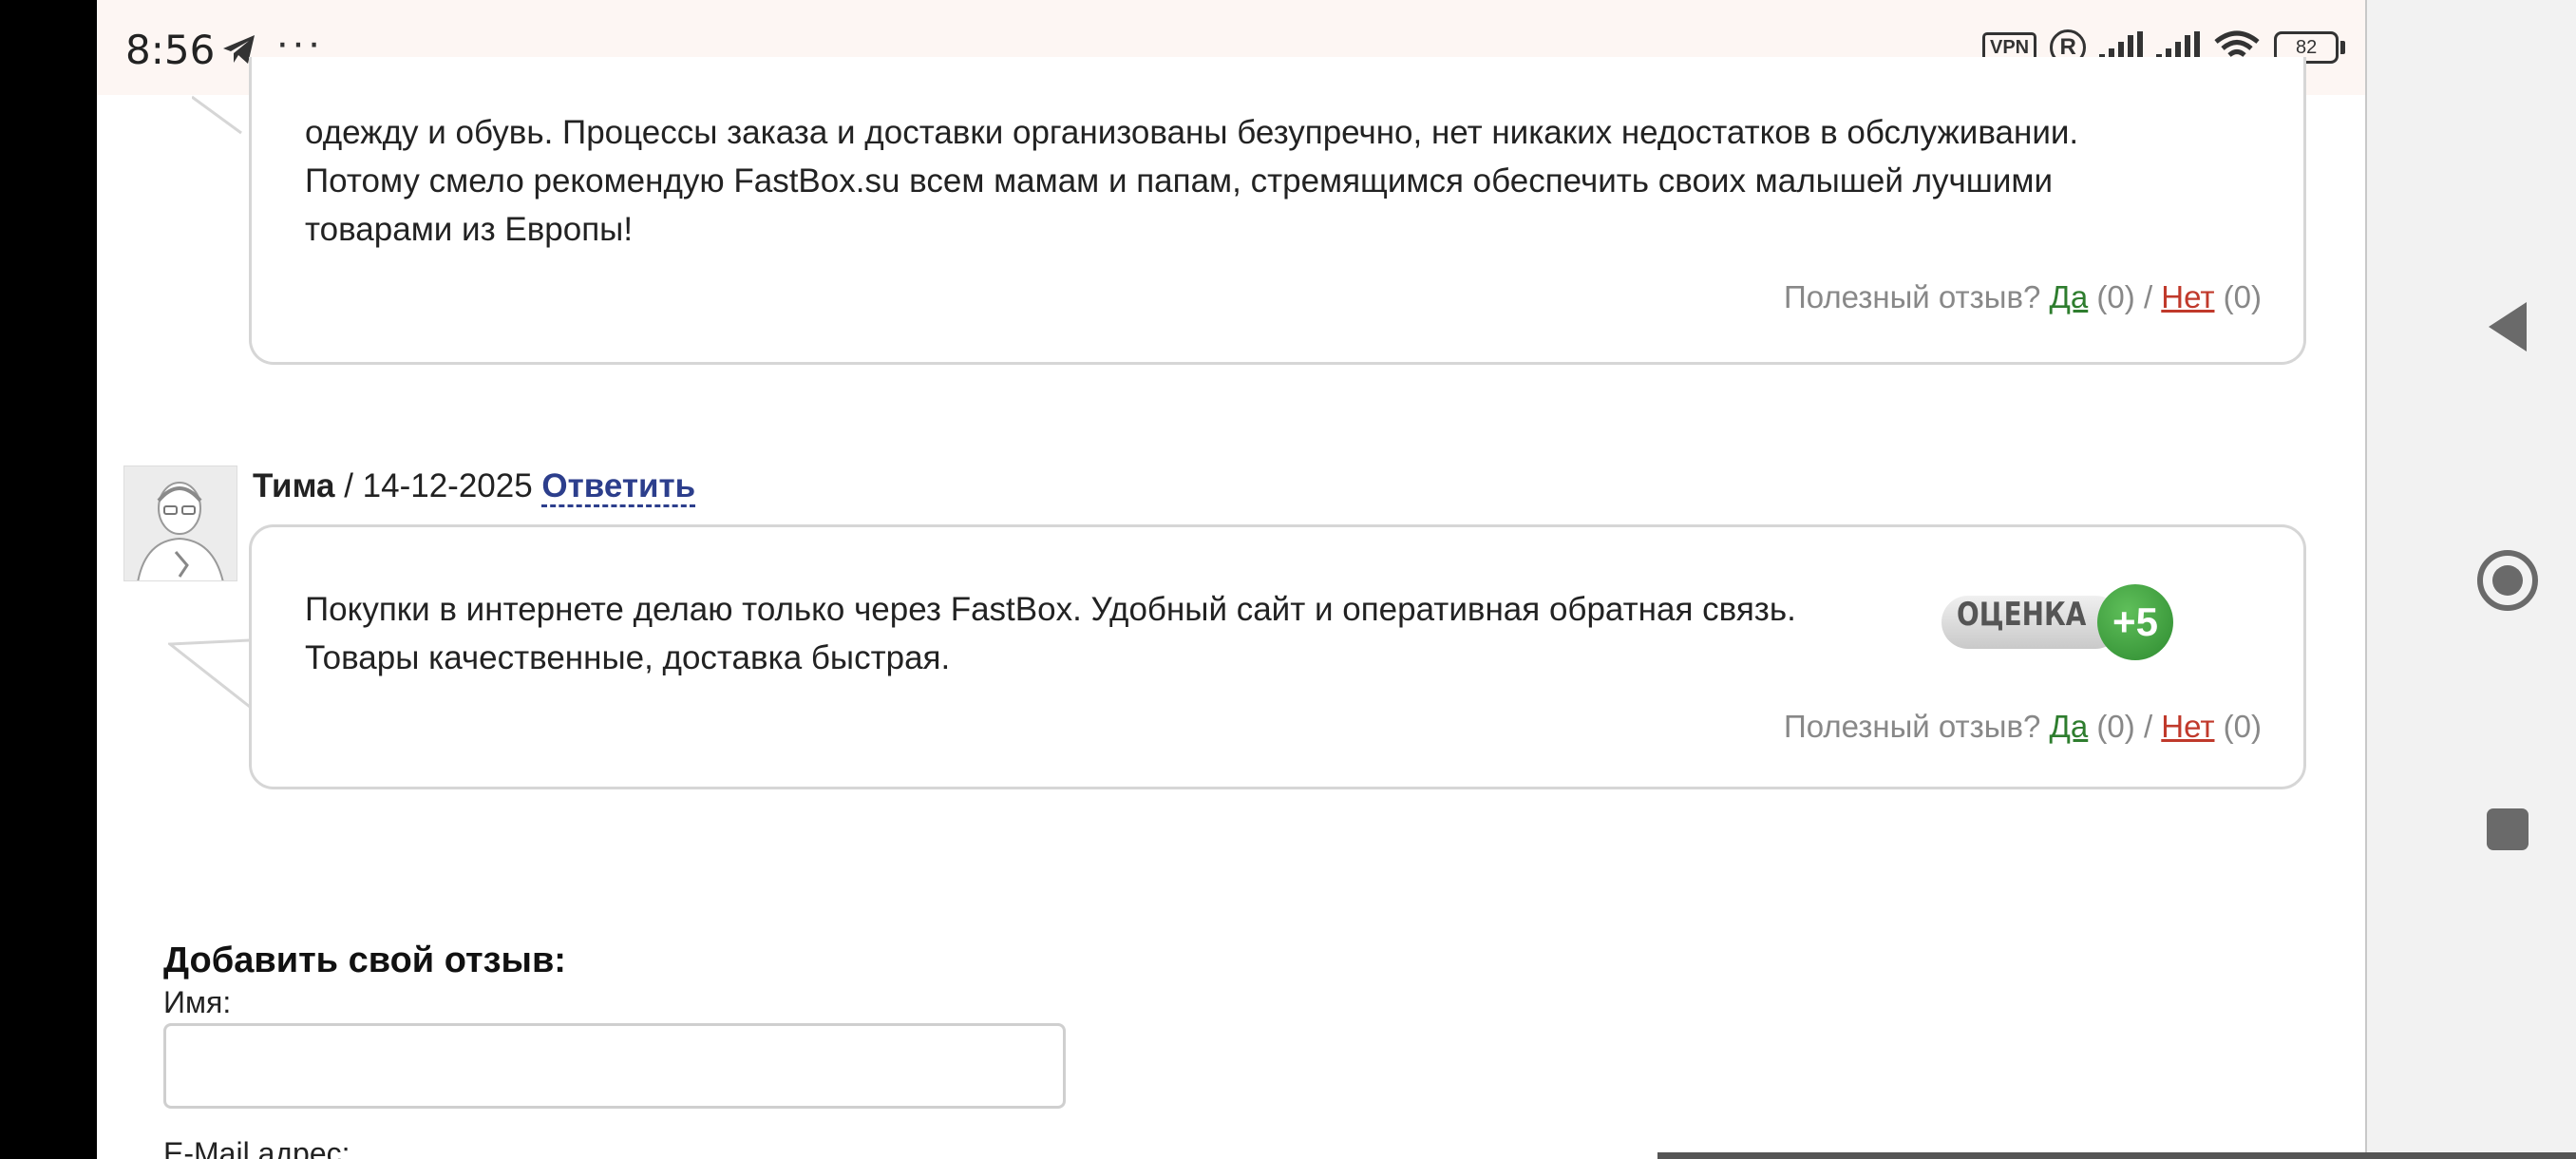 The width and height of the screenshot is (2576, 1159). I want to click on add-review-title: Добавить свой отзыв:, so click(364, 960).